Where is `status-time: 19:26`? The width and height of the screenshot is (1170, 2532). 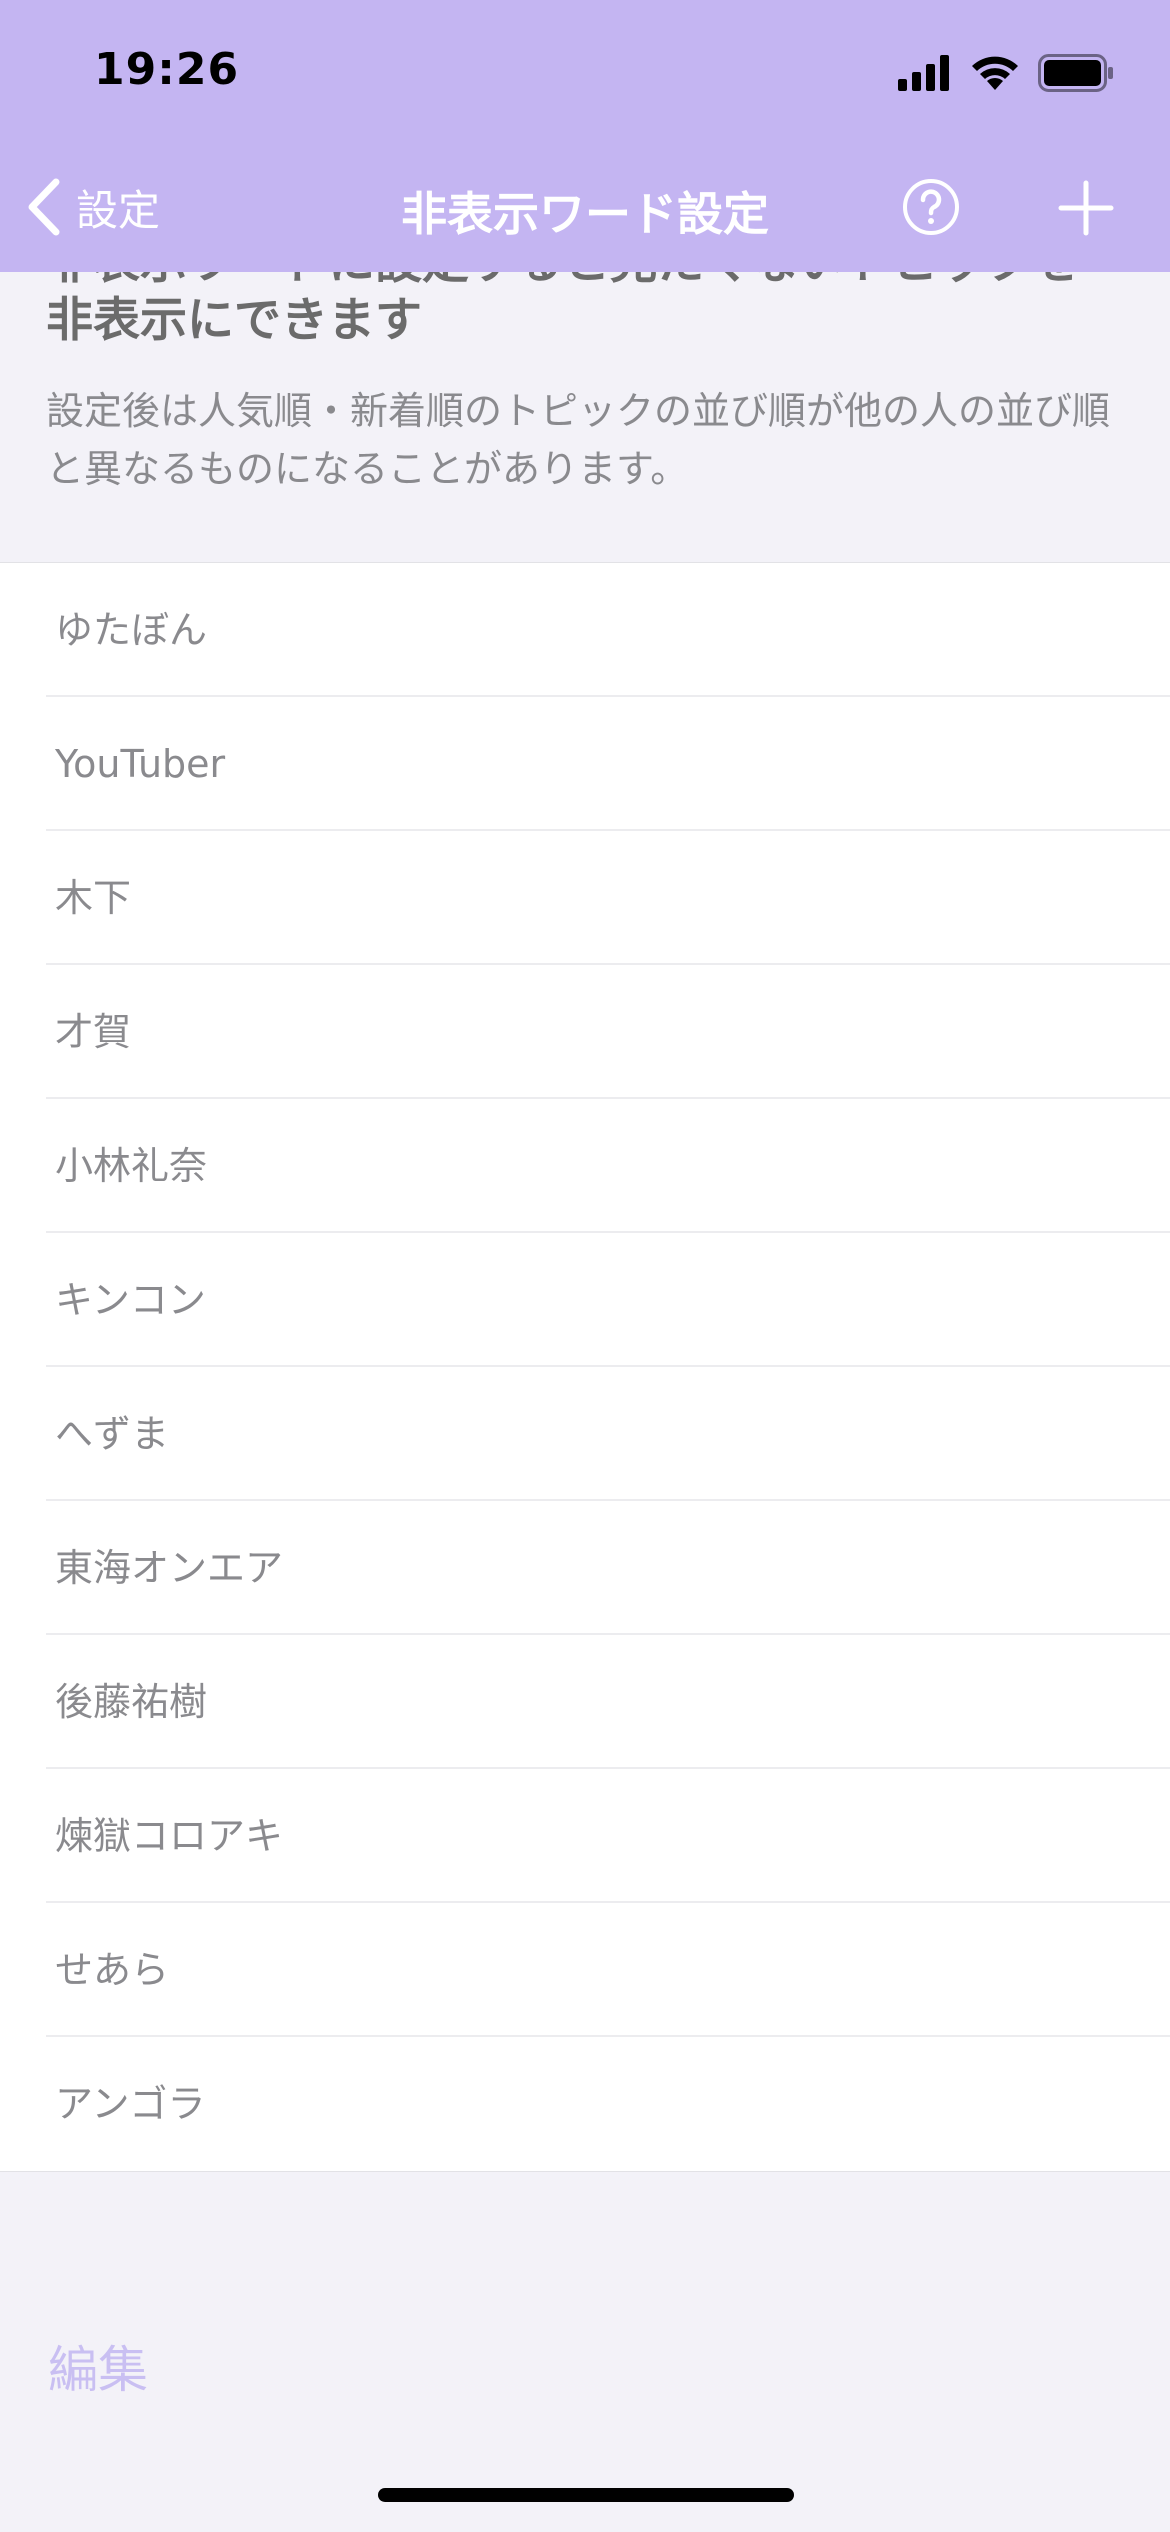
status-time: 19:26 is located at coordinates (167, 69).